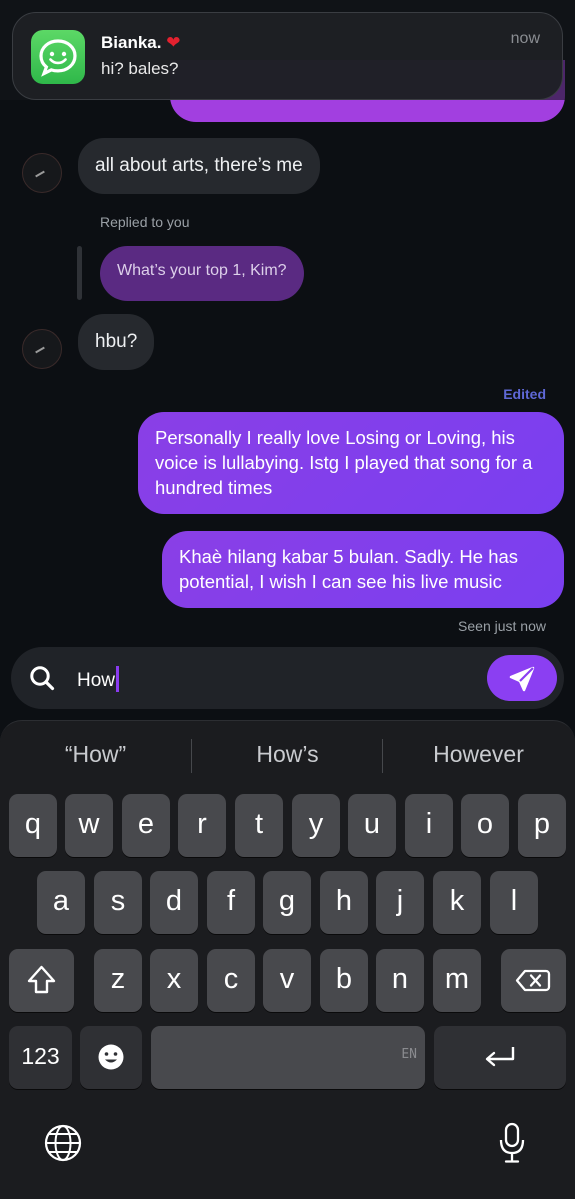 The width and height of the screenshot is (575, 1199). What do you see at coordinates (95, 754) in the screenshot?
I see `suggestion-1: “How”` at bounding box center [95, 754].